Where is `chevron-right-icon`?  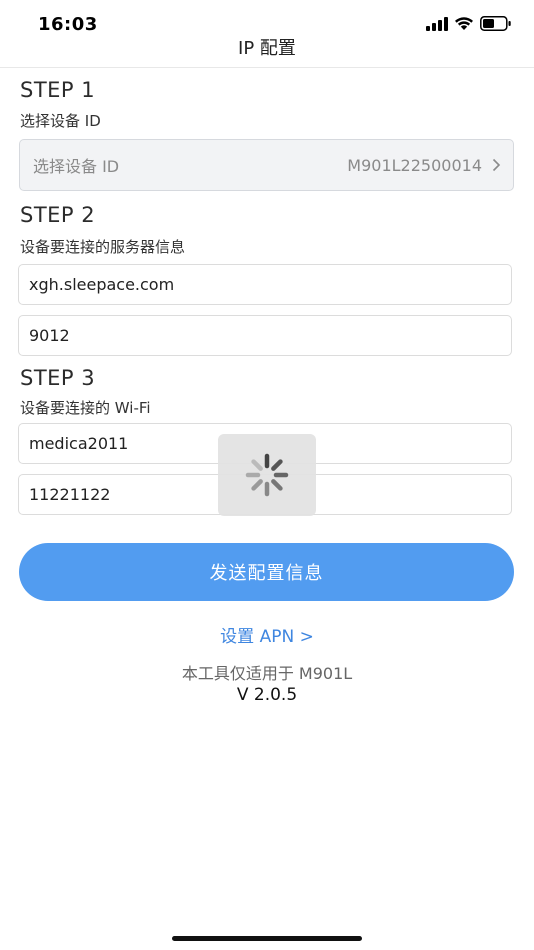 chevron-right-icon is located at coordinates (496, 165).